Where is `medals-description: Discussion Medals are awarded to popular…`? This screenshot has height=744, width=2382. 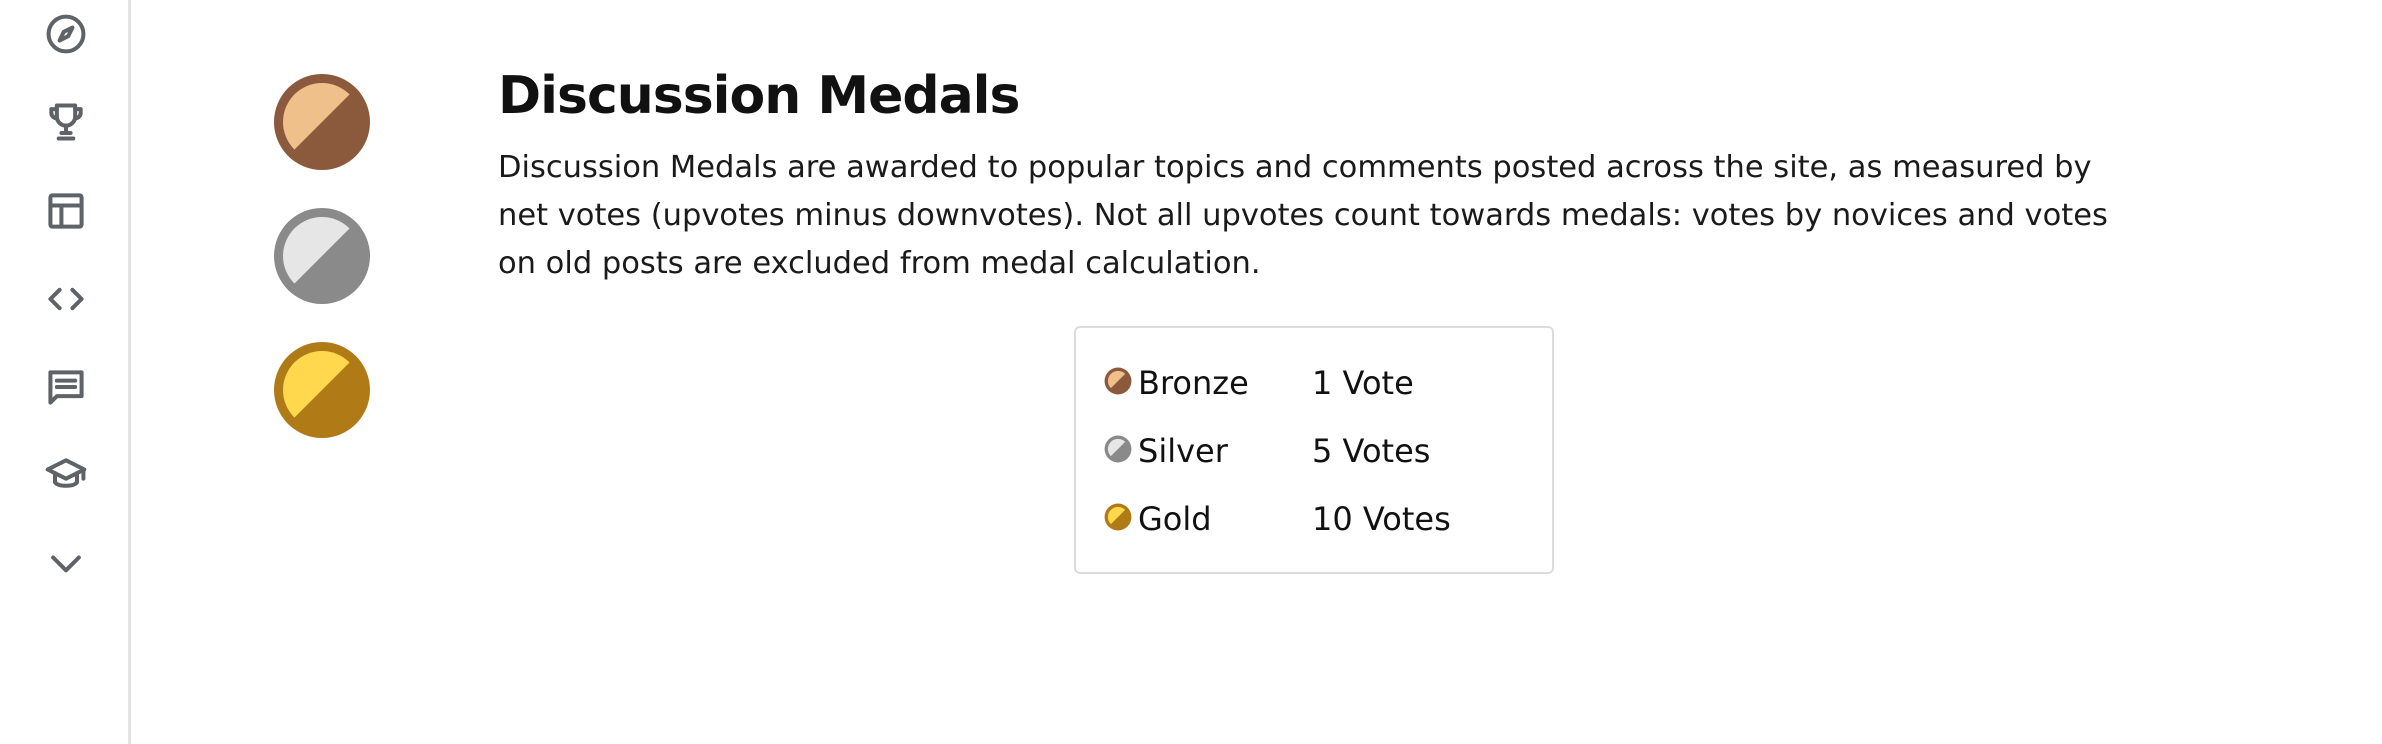
medals-description: Discussion Medals are awarded to popular… is located at coordinates (1303, 215).